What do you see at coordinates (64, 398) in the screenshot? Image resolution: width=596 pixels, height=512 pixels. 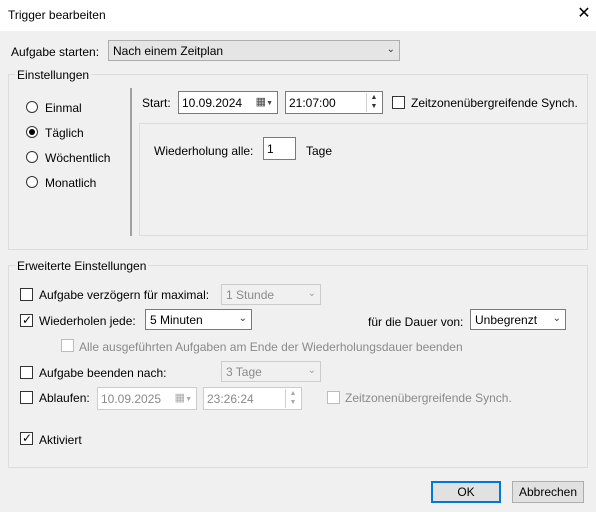 I see `expire-label: Ablaufen:` at bounding box center [64, 398].